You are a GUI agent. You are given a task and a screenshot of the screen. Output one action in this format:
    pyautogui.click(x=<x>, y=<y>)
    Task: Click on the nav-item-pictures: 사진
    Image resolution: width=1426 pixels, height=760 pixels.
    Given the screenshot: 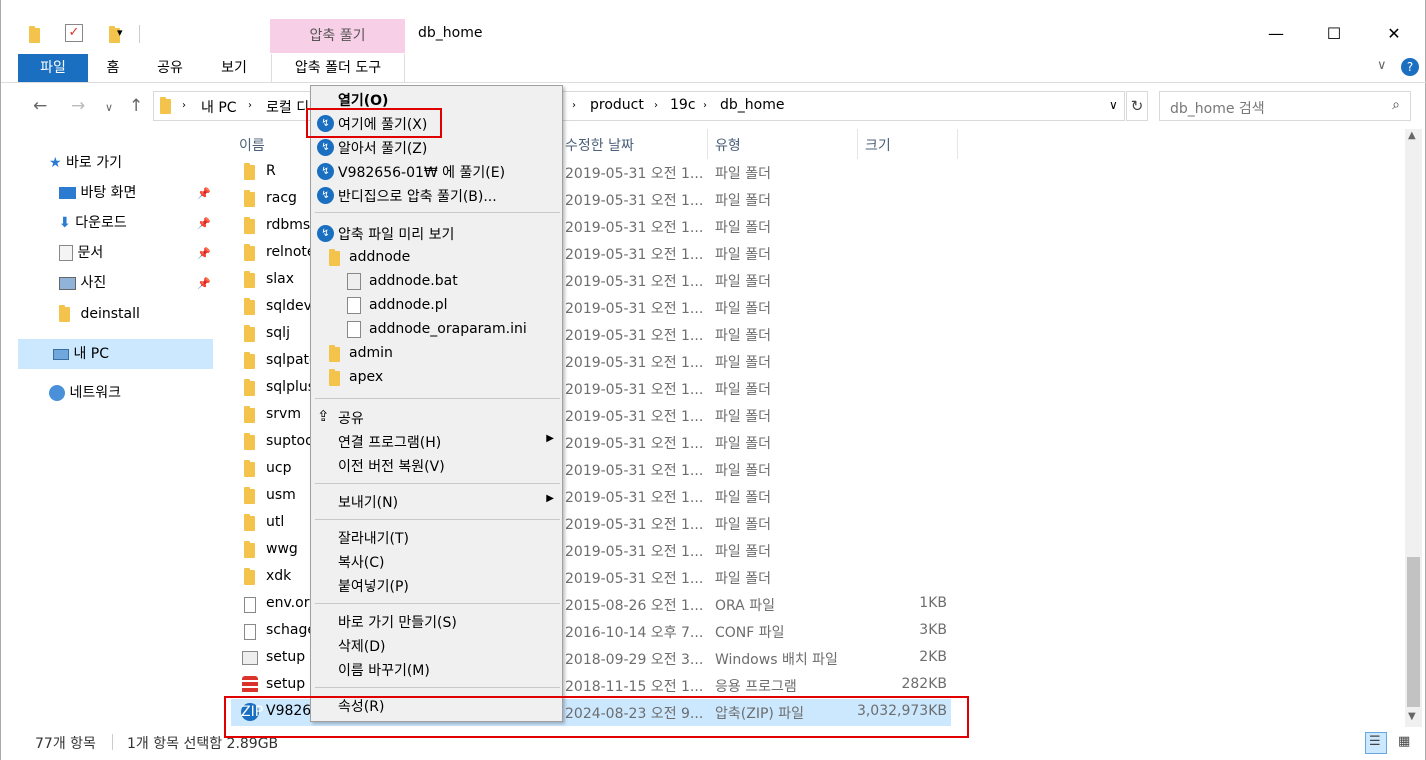 What is the action you would take?
    pyautogui.click(x=82, y=283)
    